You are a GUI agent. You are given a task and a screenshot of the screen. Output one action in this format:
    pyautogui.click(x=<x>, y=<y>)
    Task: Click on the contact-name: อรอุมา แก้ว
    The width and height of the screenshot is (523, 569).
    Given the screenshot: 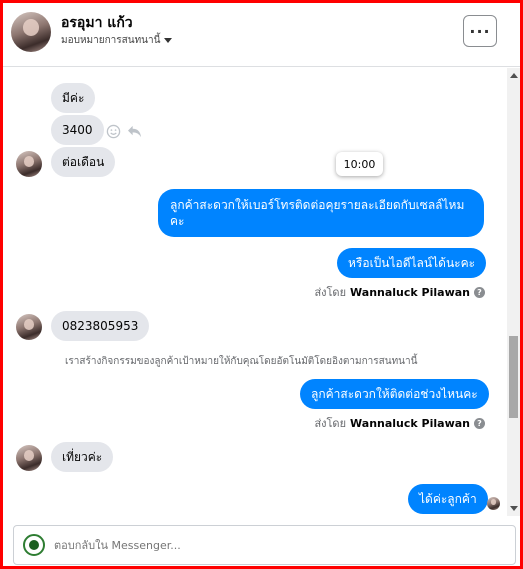 What is the action you would take?
    pyautogui.click(x=97, y=23)
    